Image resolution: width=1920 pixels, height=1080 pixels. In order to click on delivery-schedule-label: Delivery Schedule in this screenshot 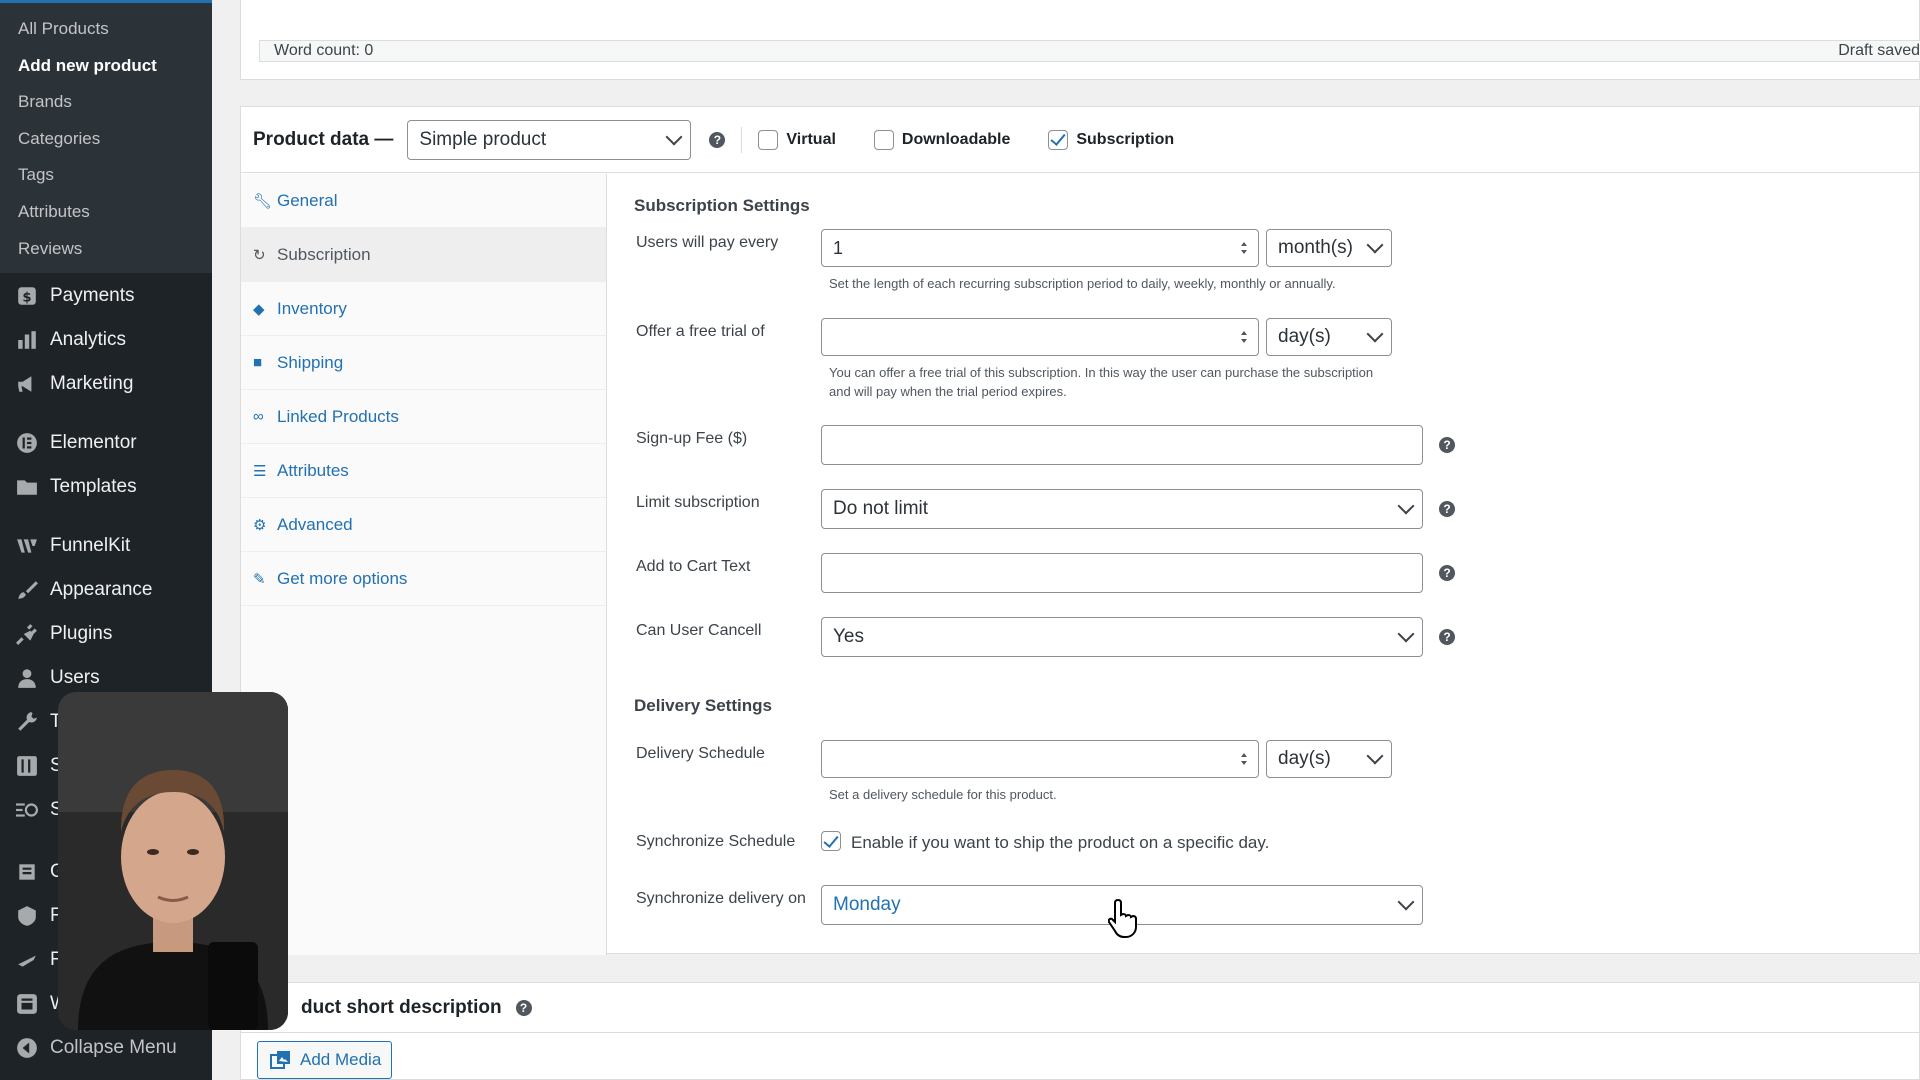, I will do `click(700, 753)`.